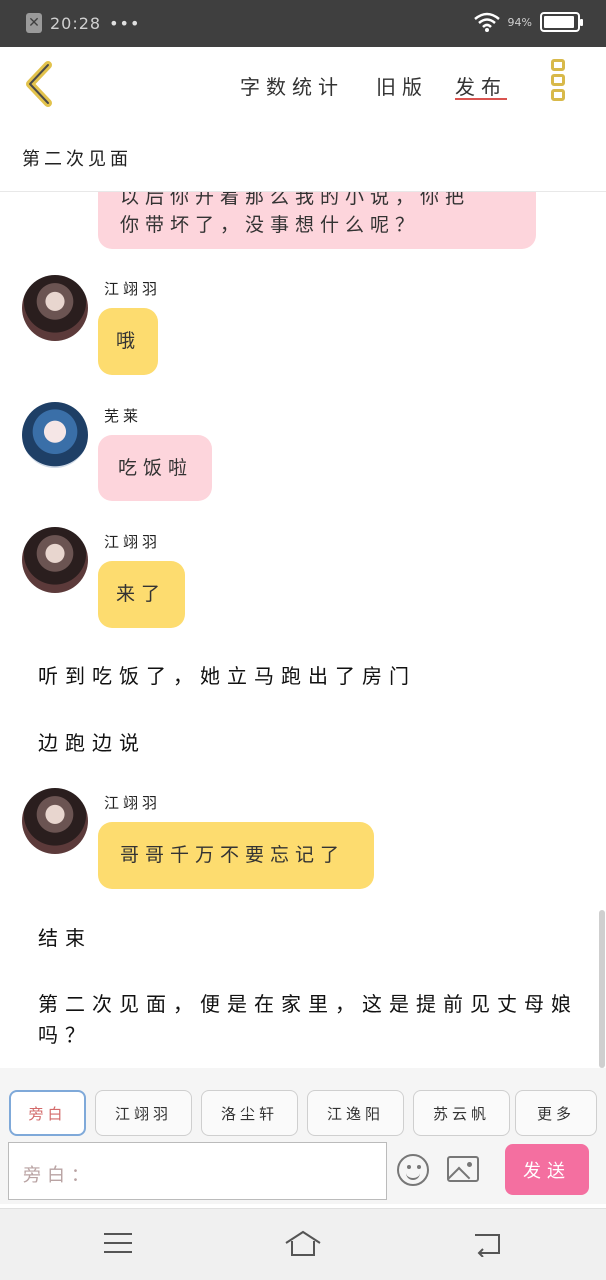 The width and height of the screenshot is (606, 1280). I want to click on back-nav-icon, so click(487, 1244).